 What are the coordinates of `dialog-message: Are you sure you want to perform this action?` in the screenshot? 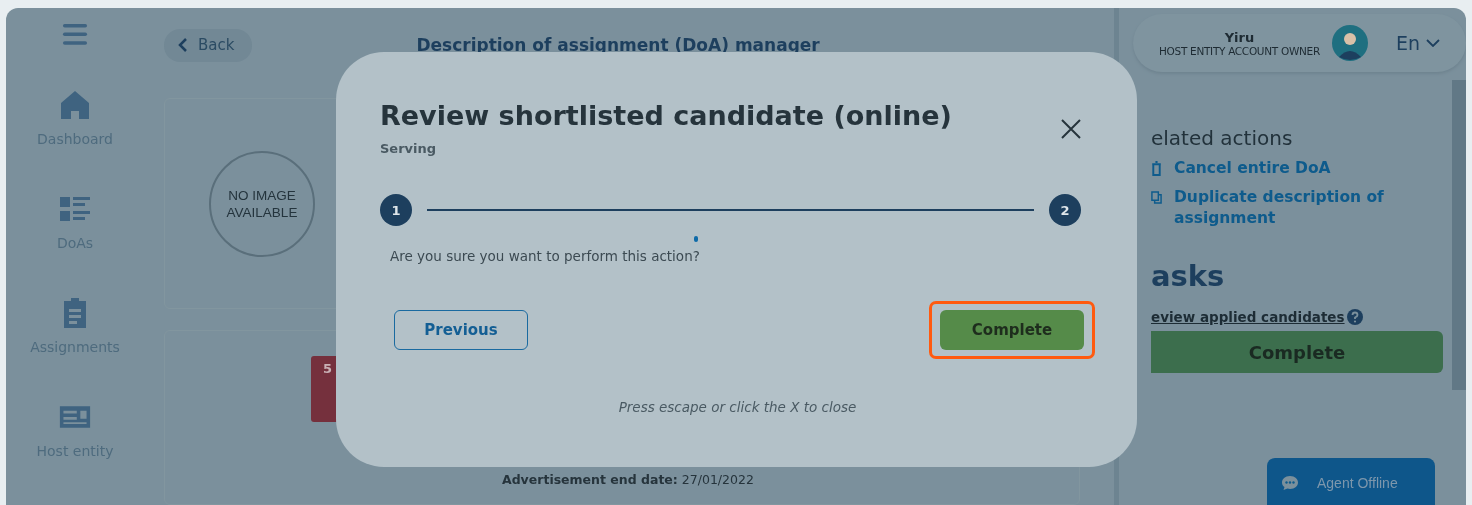 It's located at (545, 256).